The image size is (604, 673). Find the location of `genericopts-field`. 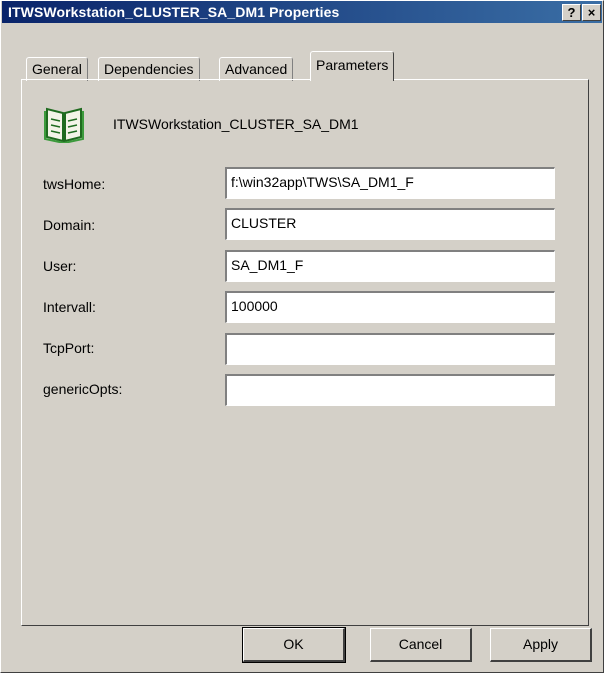

genericopts-field is located at coordinates (390, 390).